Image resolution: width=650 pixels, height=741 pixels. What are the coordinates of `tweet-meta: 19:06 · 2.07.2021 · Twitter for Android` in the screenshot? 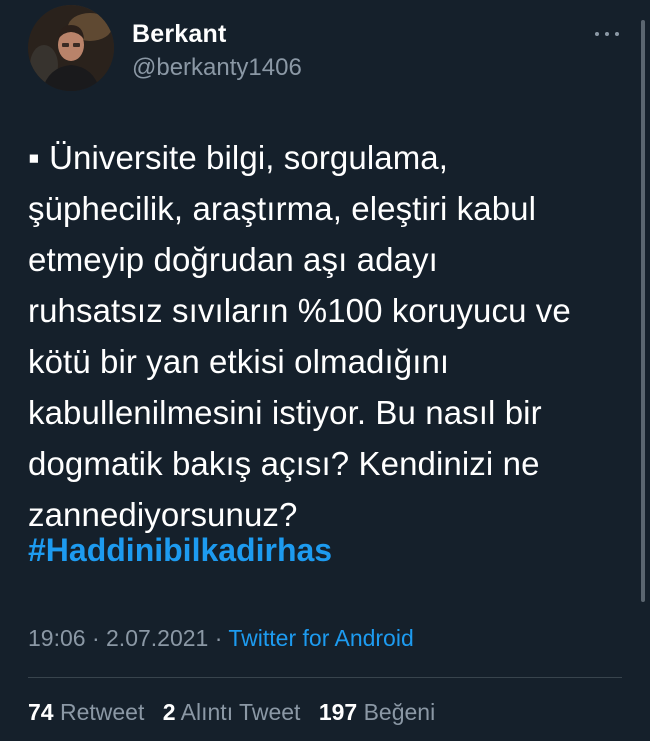 It's located at (221, 638).